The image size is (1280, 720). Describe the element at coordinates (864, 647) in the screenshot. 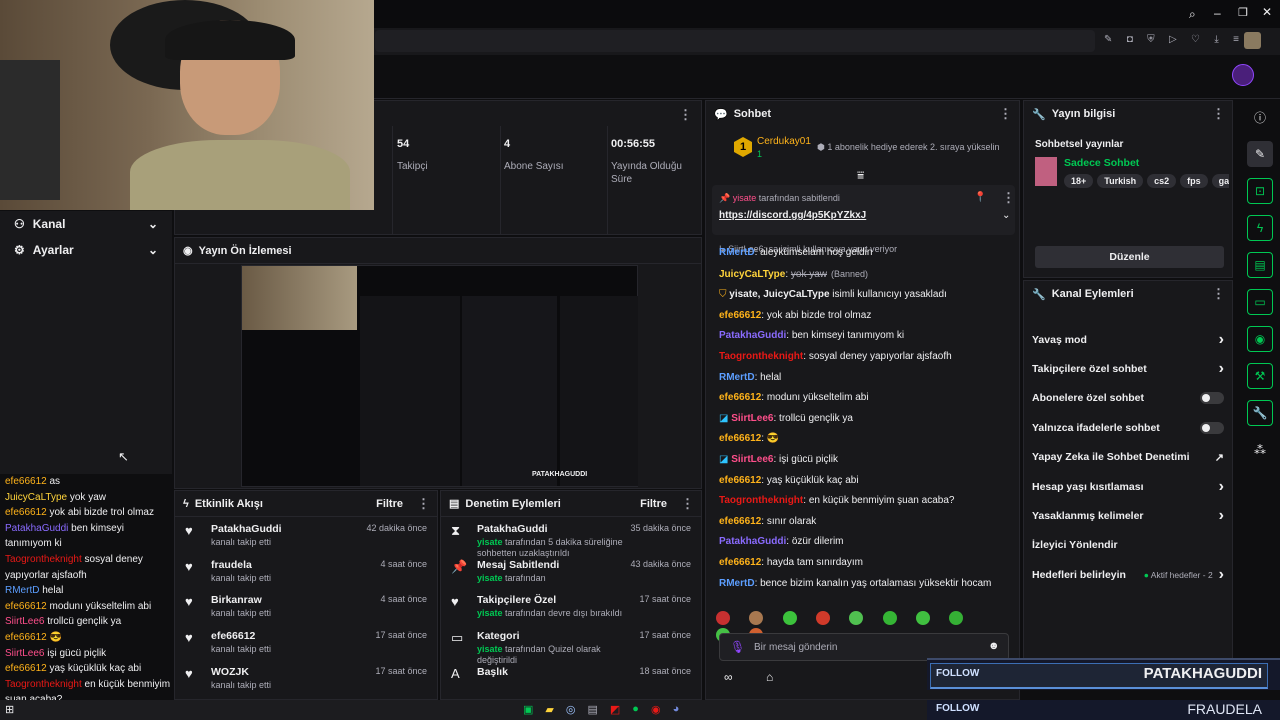

I see `chat-input: 🎙 Bir mesaj gönderin ☻` at that location.